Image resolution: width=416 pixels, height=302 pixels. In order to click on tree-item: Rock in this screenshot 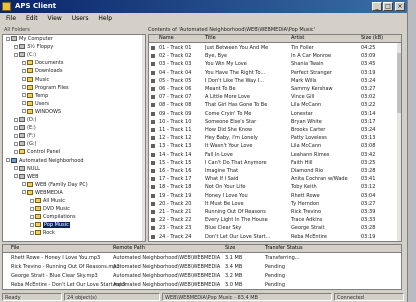, I will do `click(42, 233)`.